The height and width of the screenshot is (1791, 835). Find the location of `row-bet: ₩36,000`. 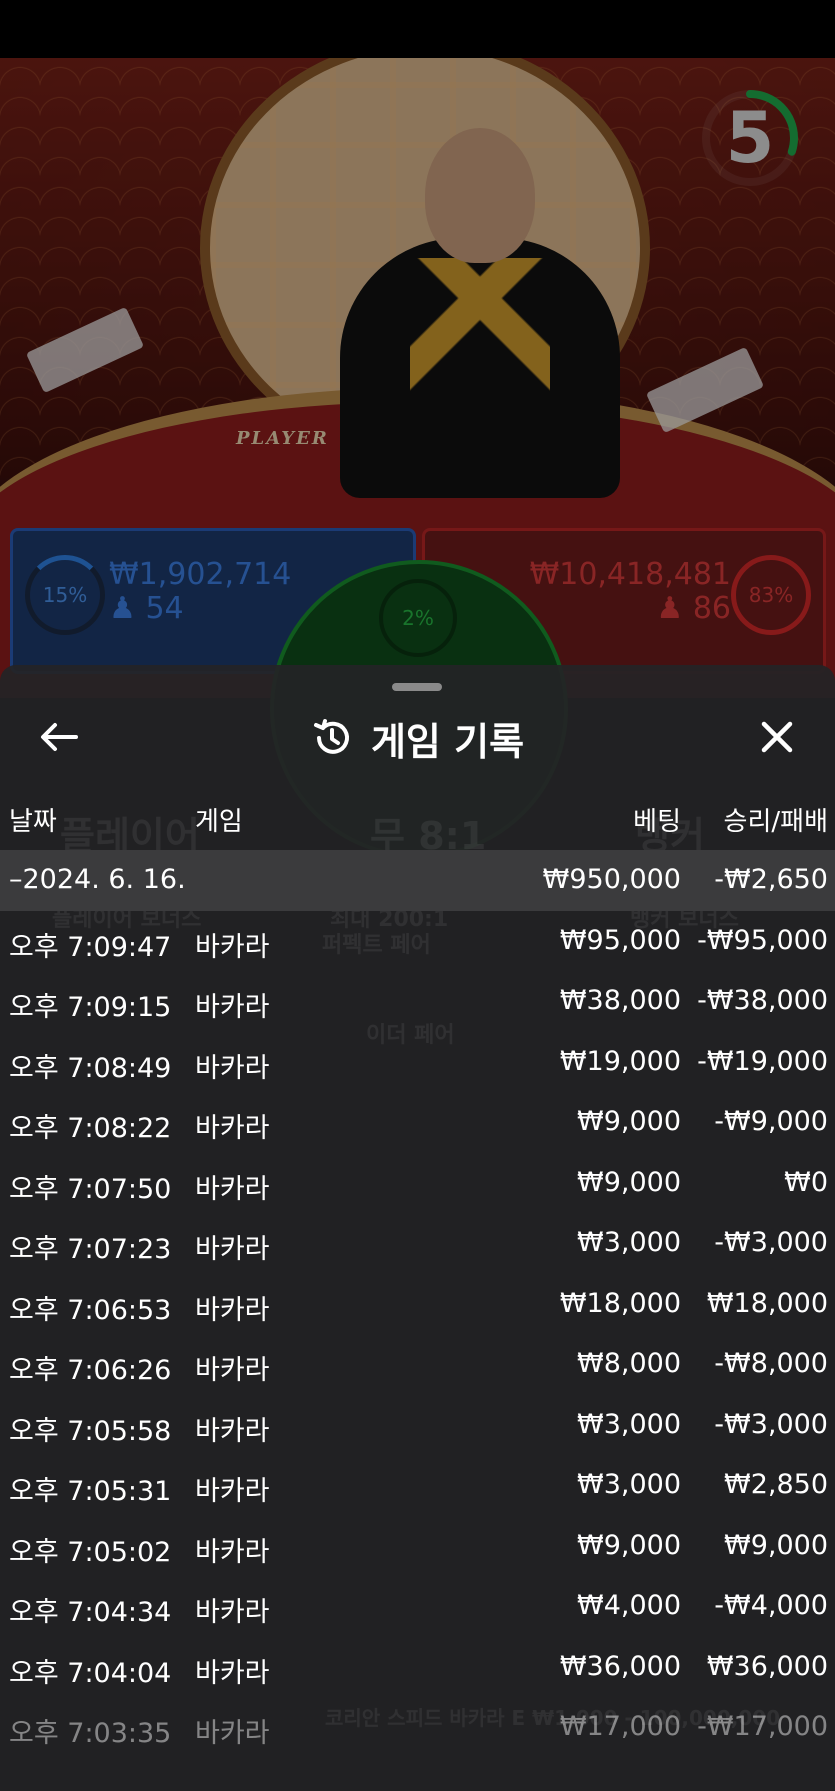

row-bet: ₩36,000 is located at coordinates (620, 1666).